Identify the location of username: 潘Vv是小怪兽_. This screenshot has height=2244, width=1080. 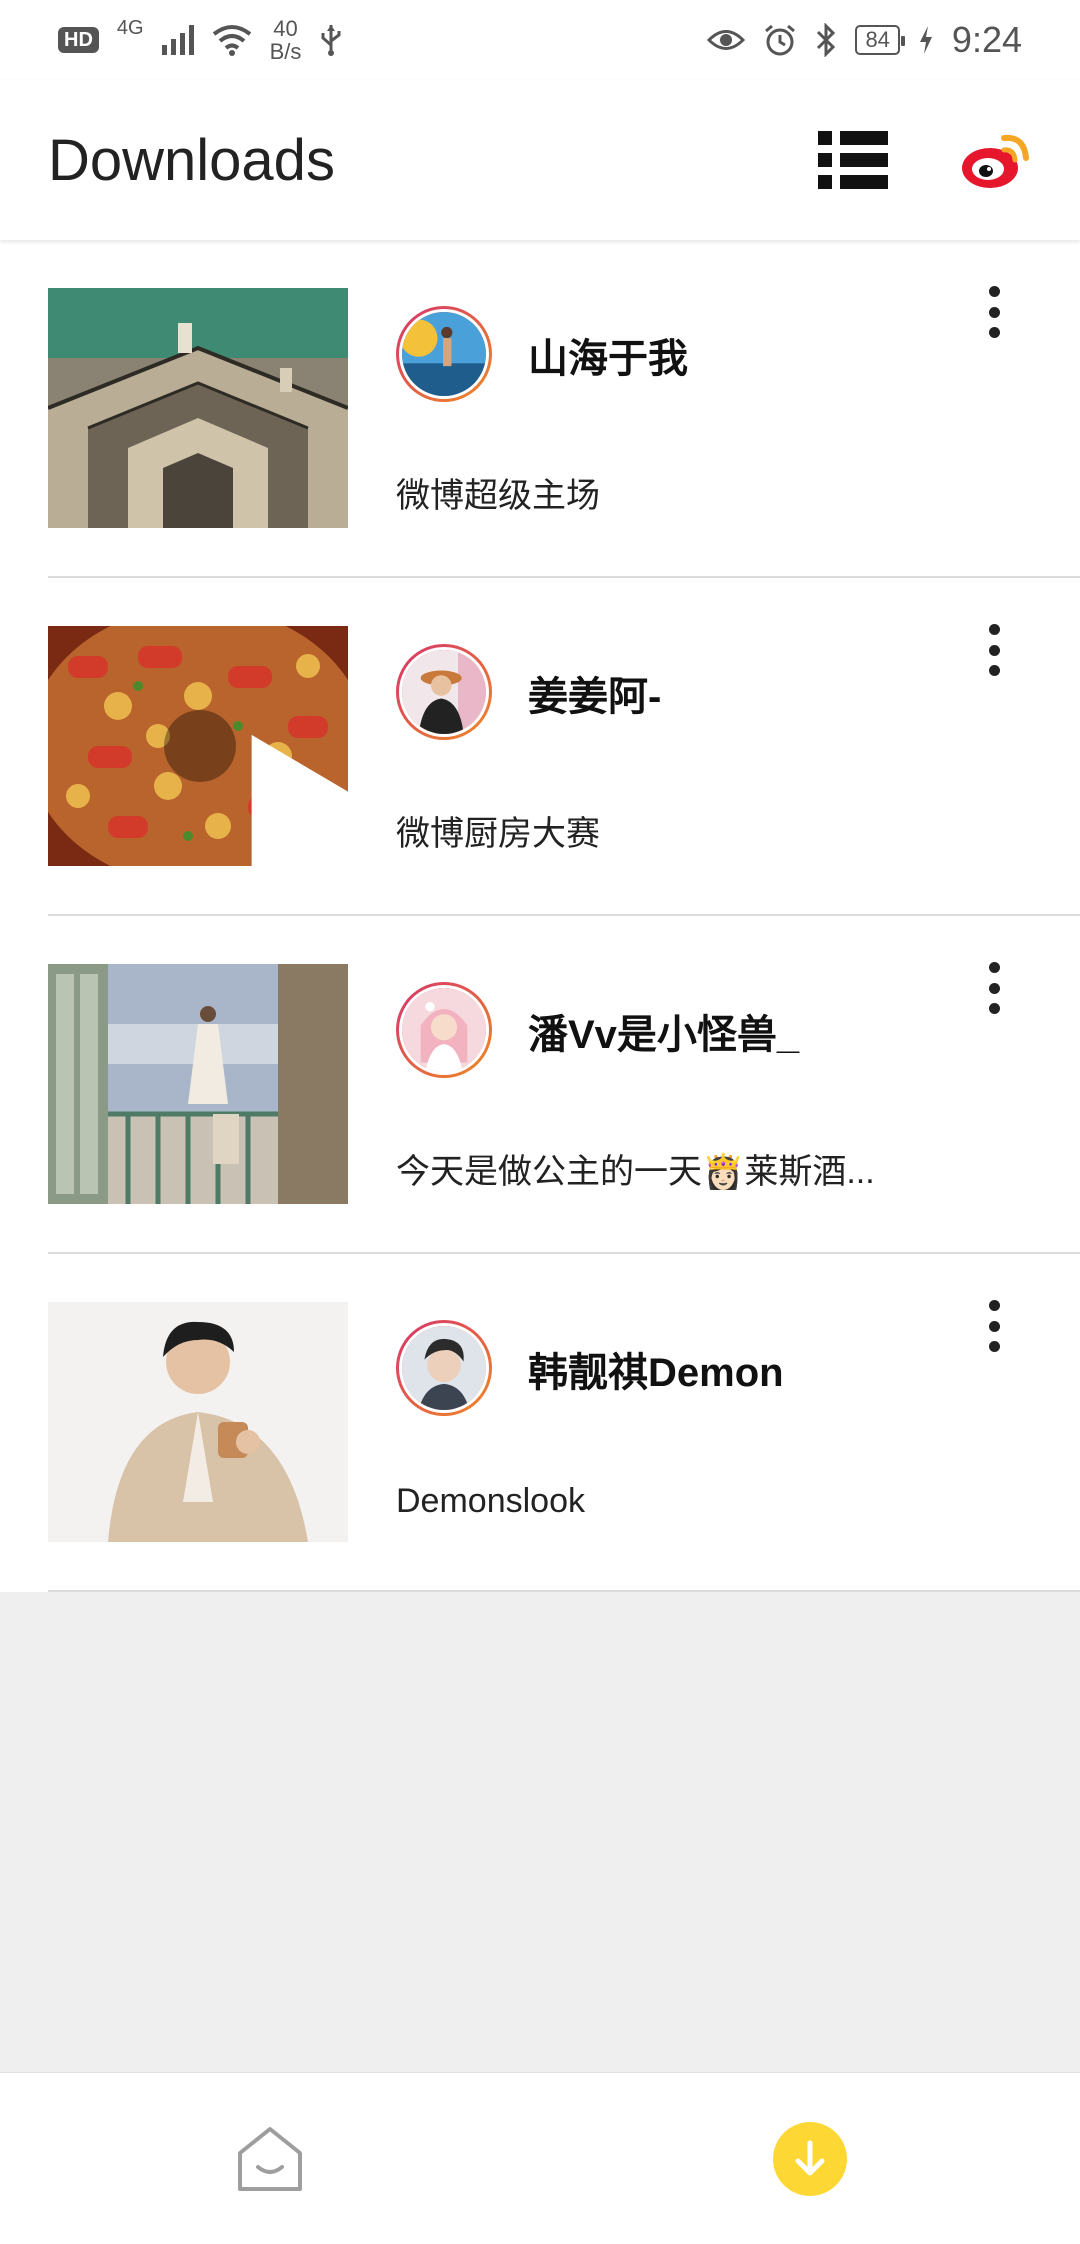
(663, 1031).